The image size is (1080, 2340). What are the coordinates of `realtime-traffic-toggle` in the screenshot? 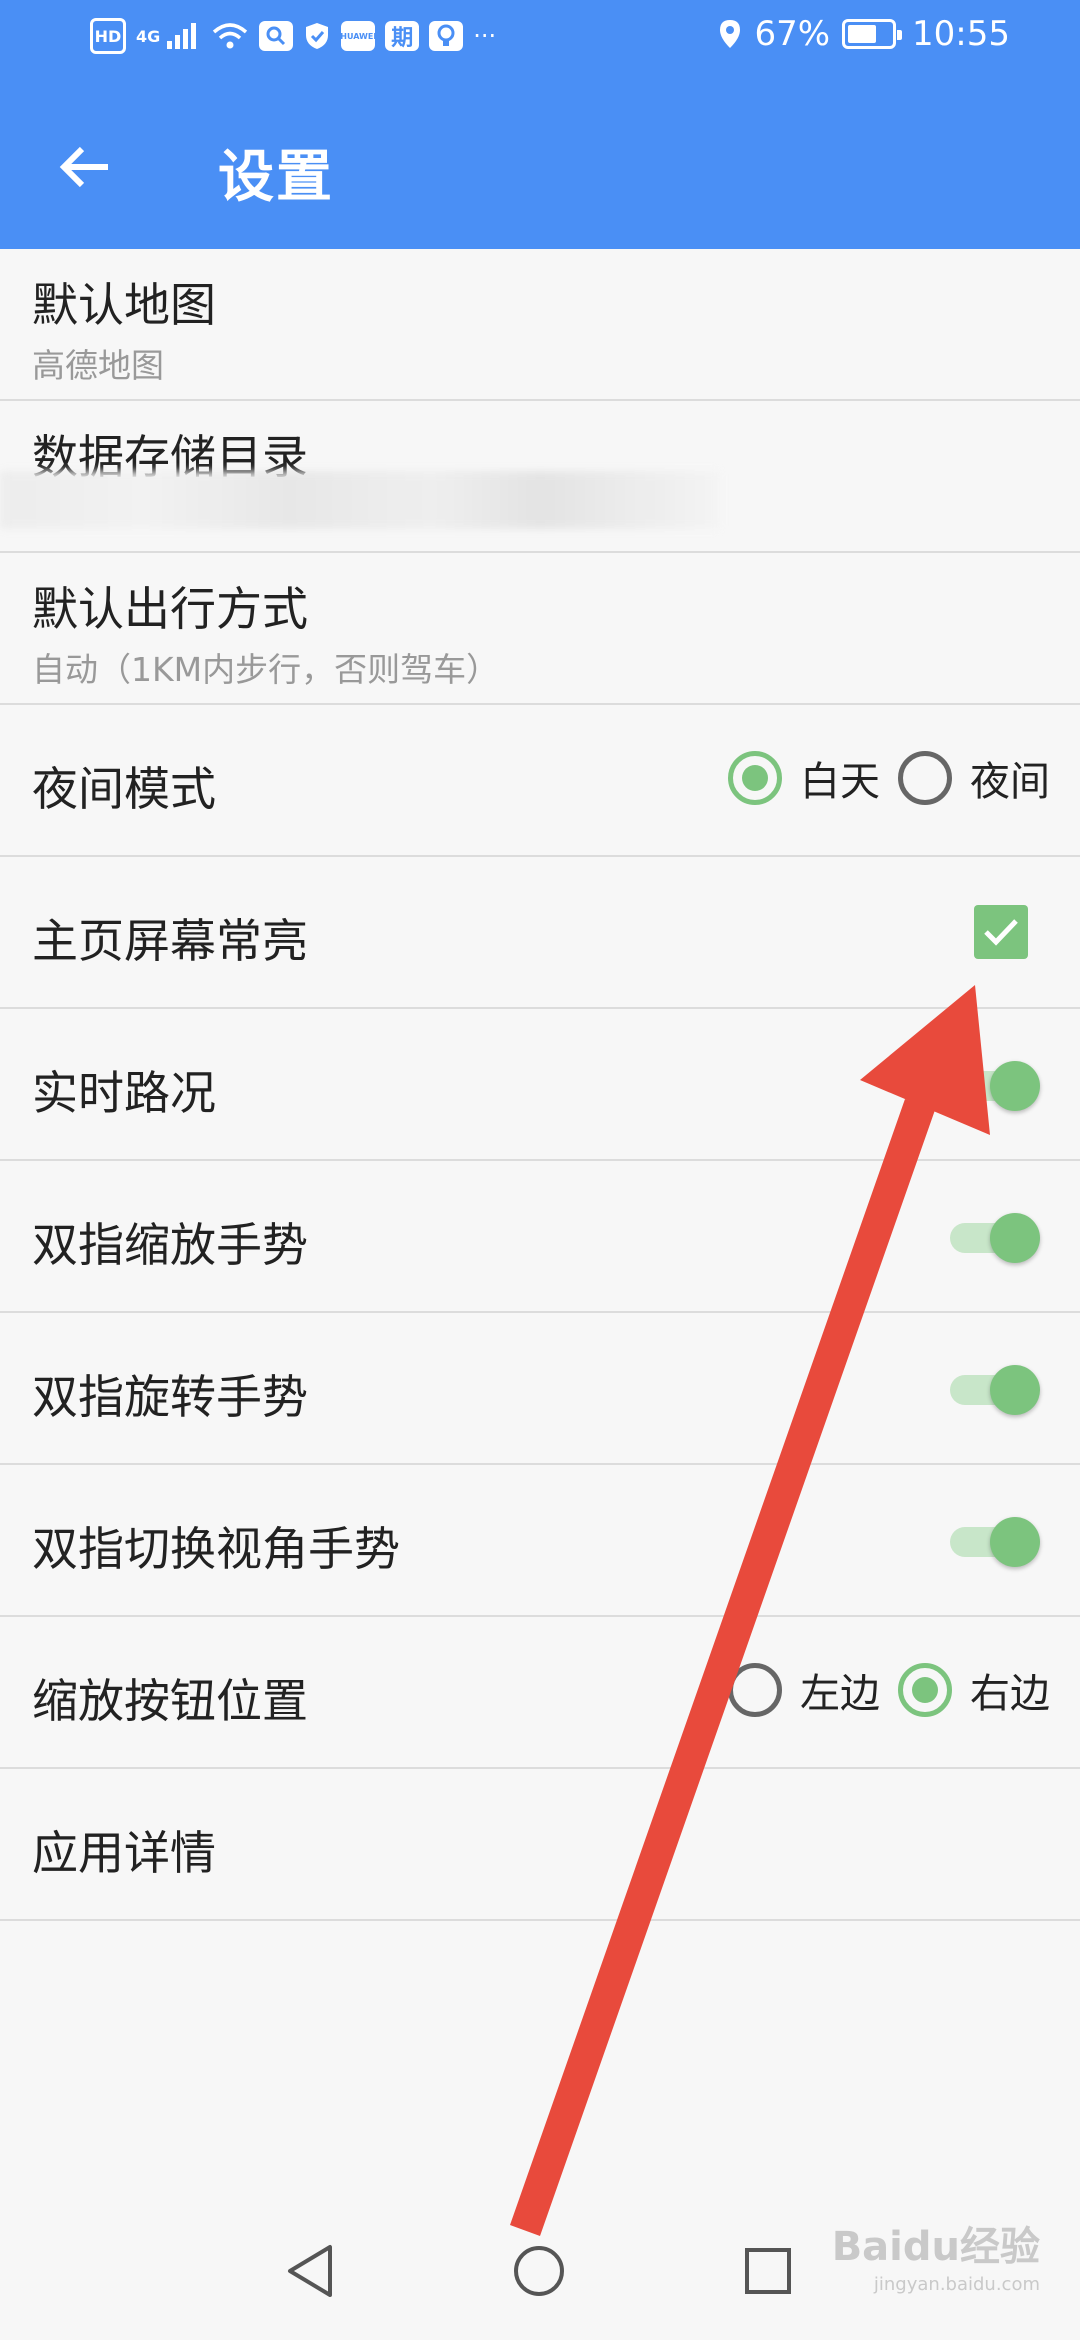 It's located at (992, 1086).